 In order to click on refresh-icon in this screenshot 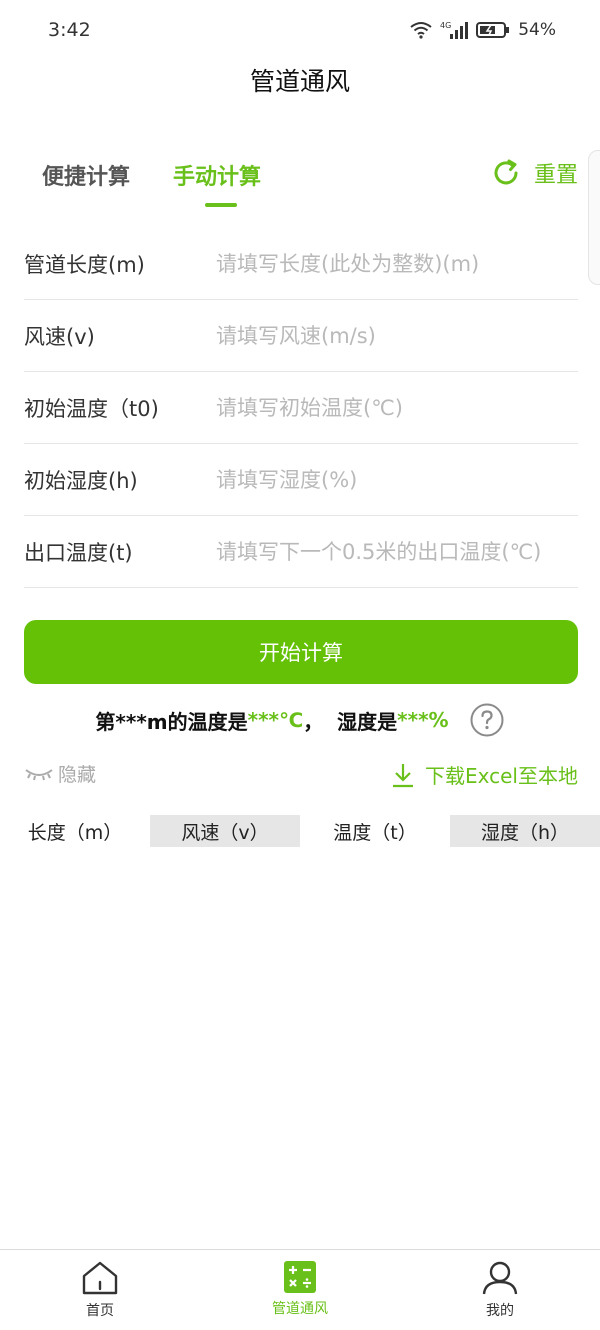, I will do `click(506, 172)`.